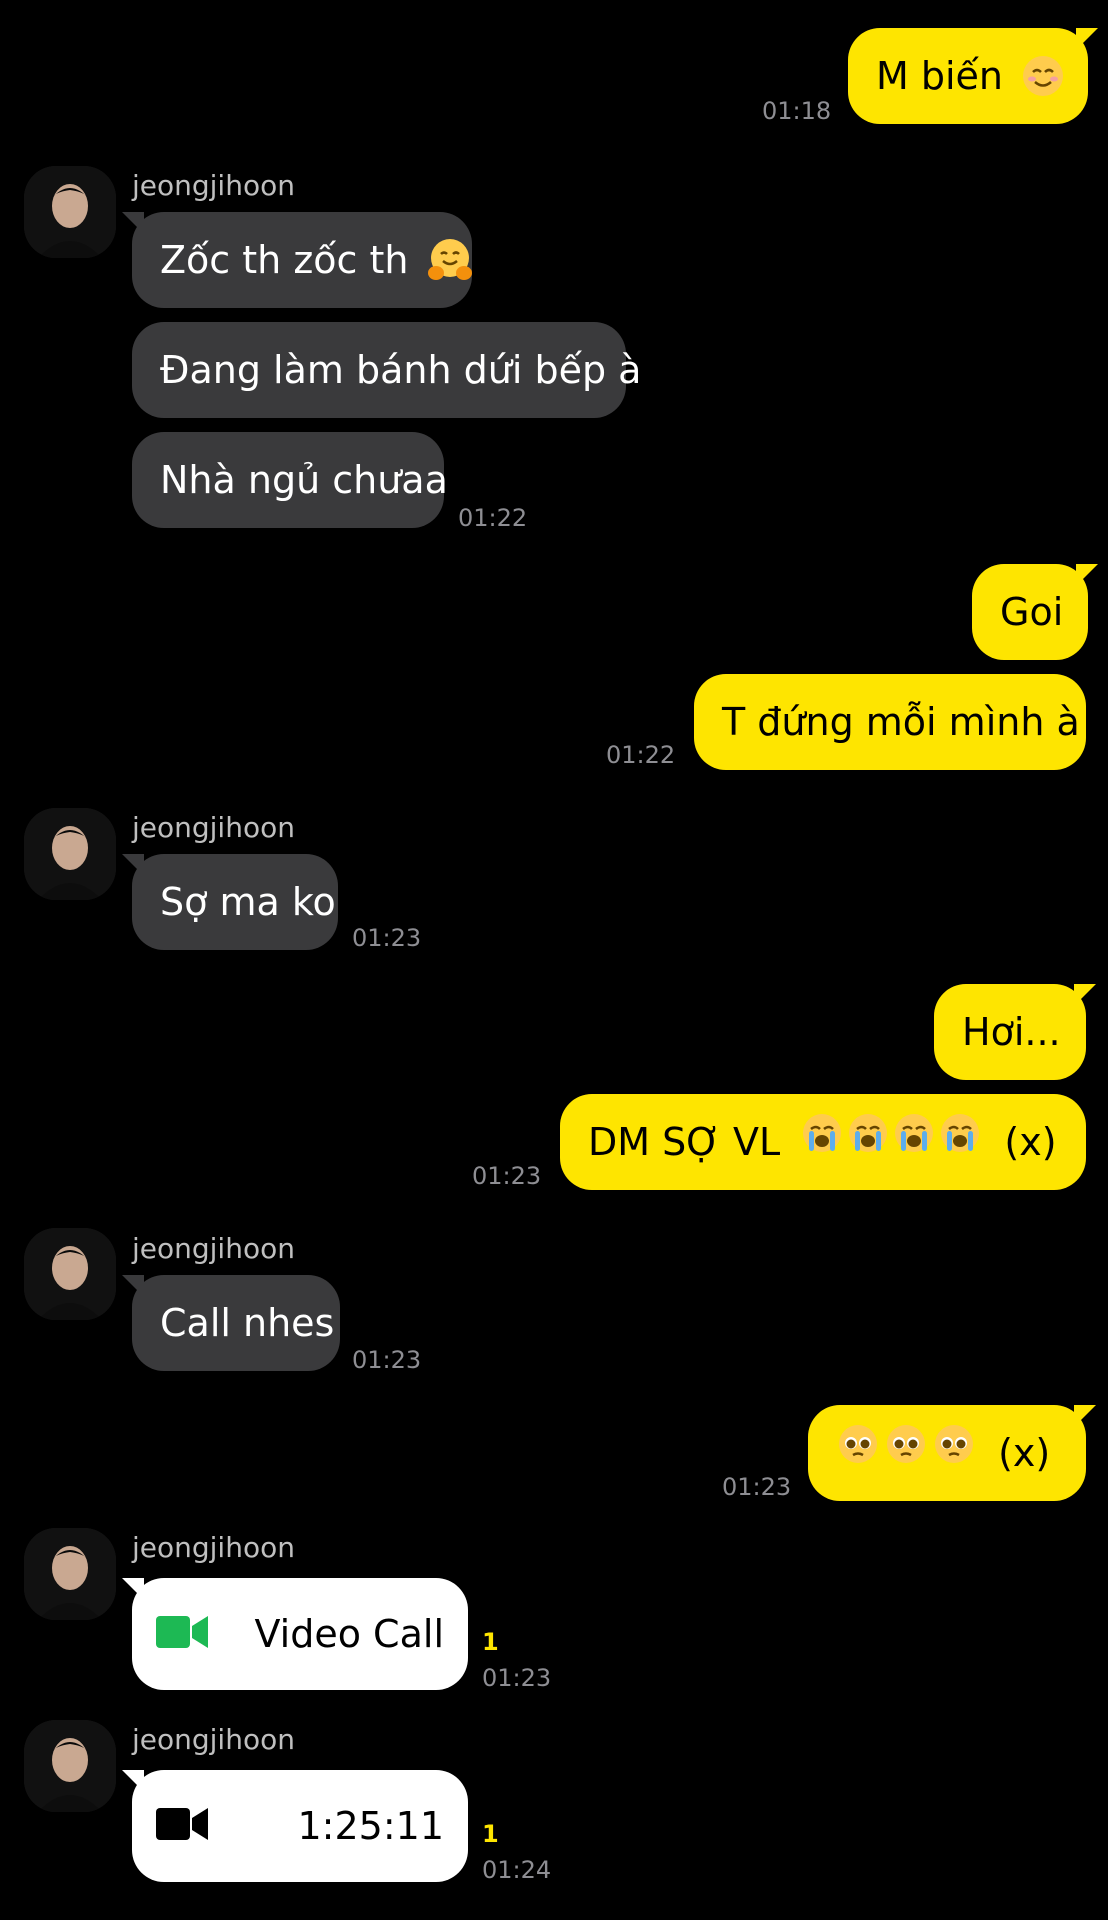 This screenshot has height=1920, width=1108. I want to click on video-call-ended-card: 1:25:11, so click(295, 1826).